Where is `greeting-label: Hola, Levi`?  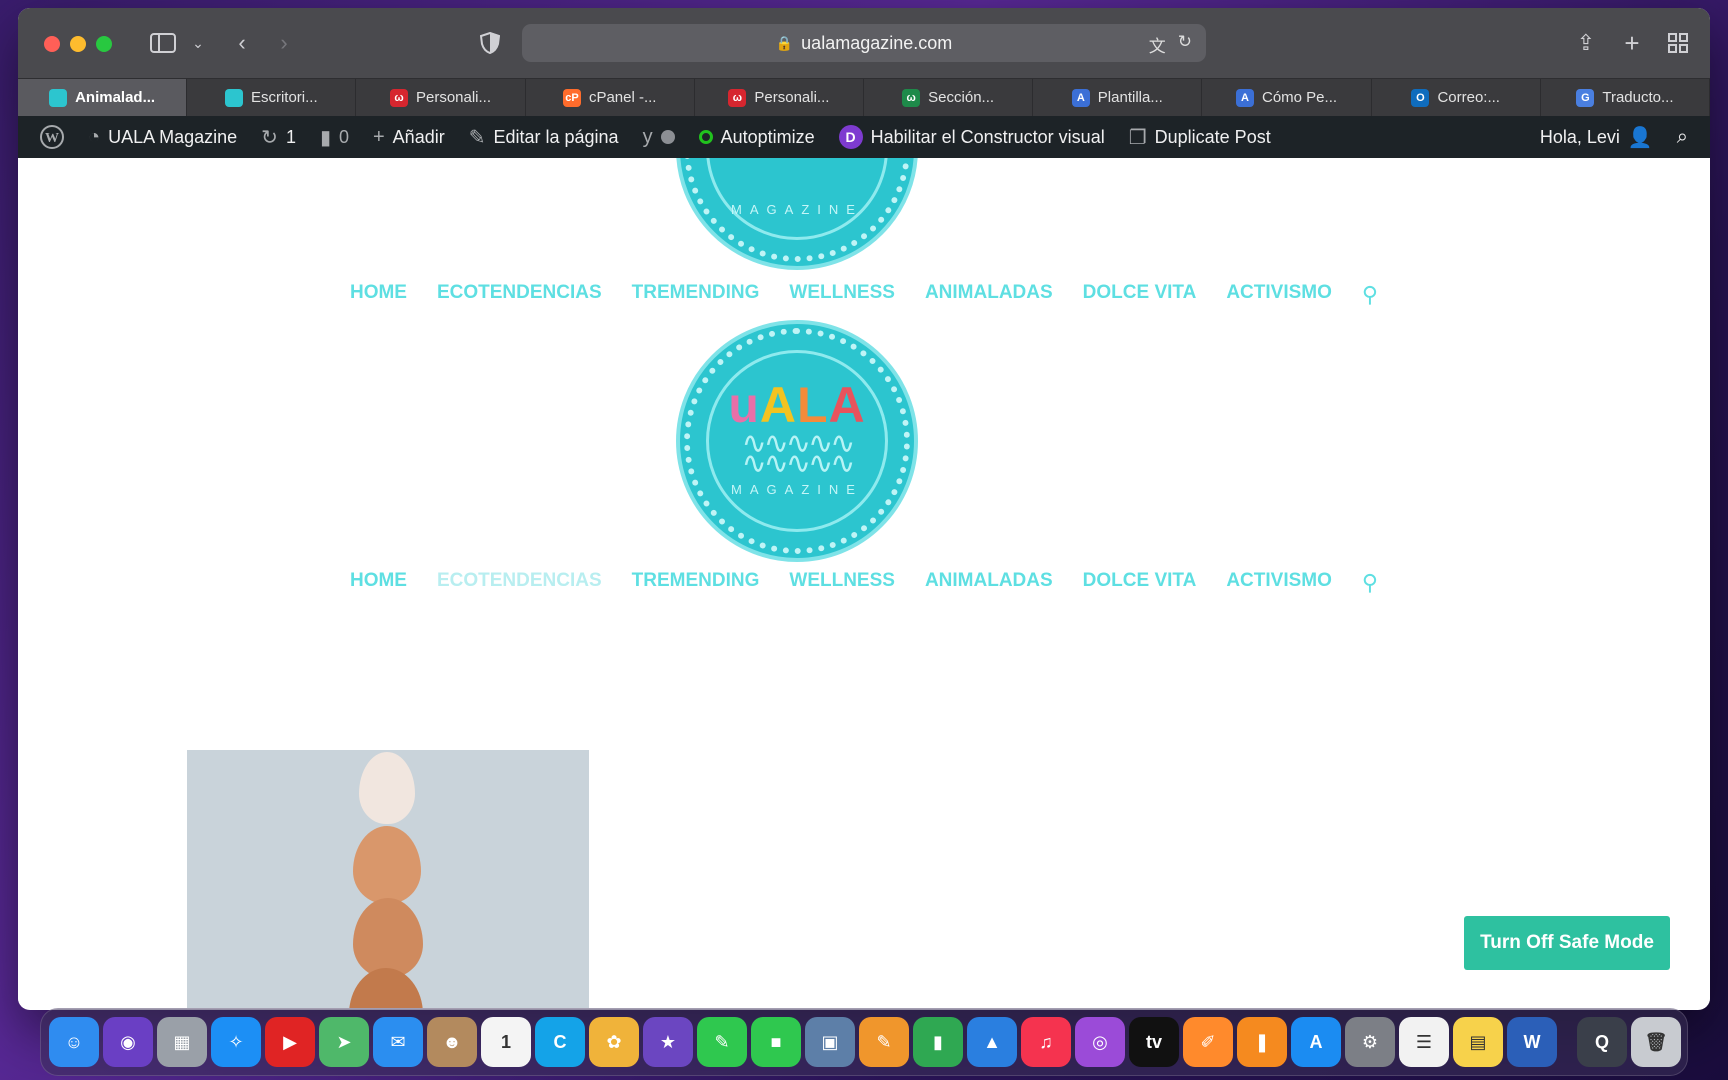 greeting-label: Hola, Levi is located at coordinates (1579, 136).